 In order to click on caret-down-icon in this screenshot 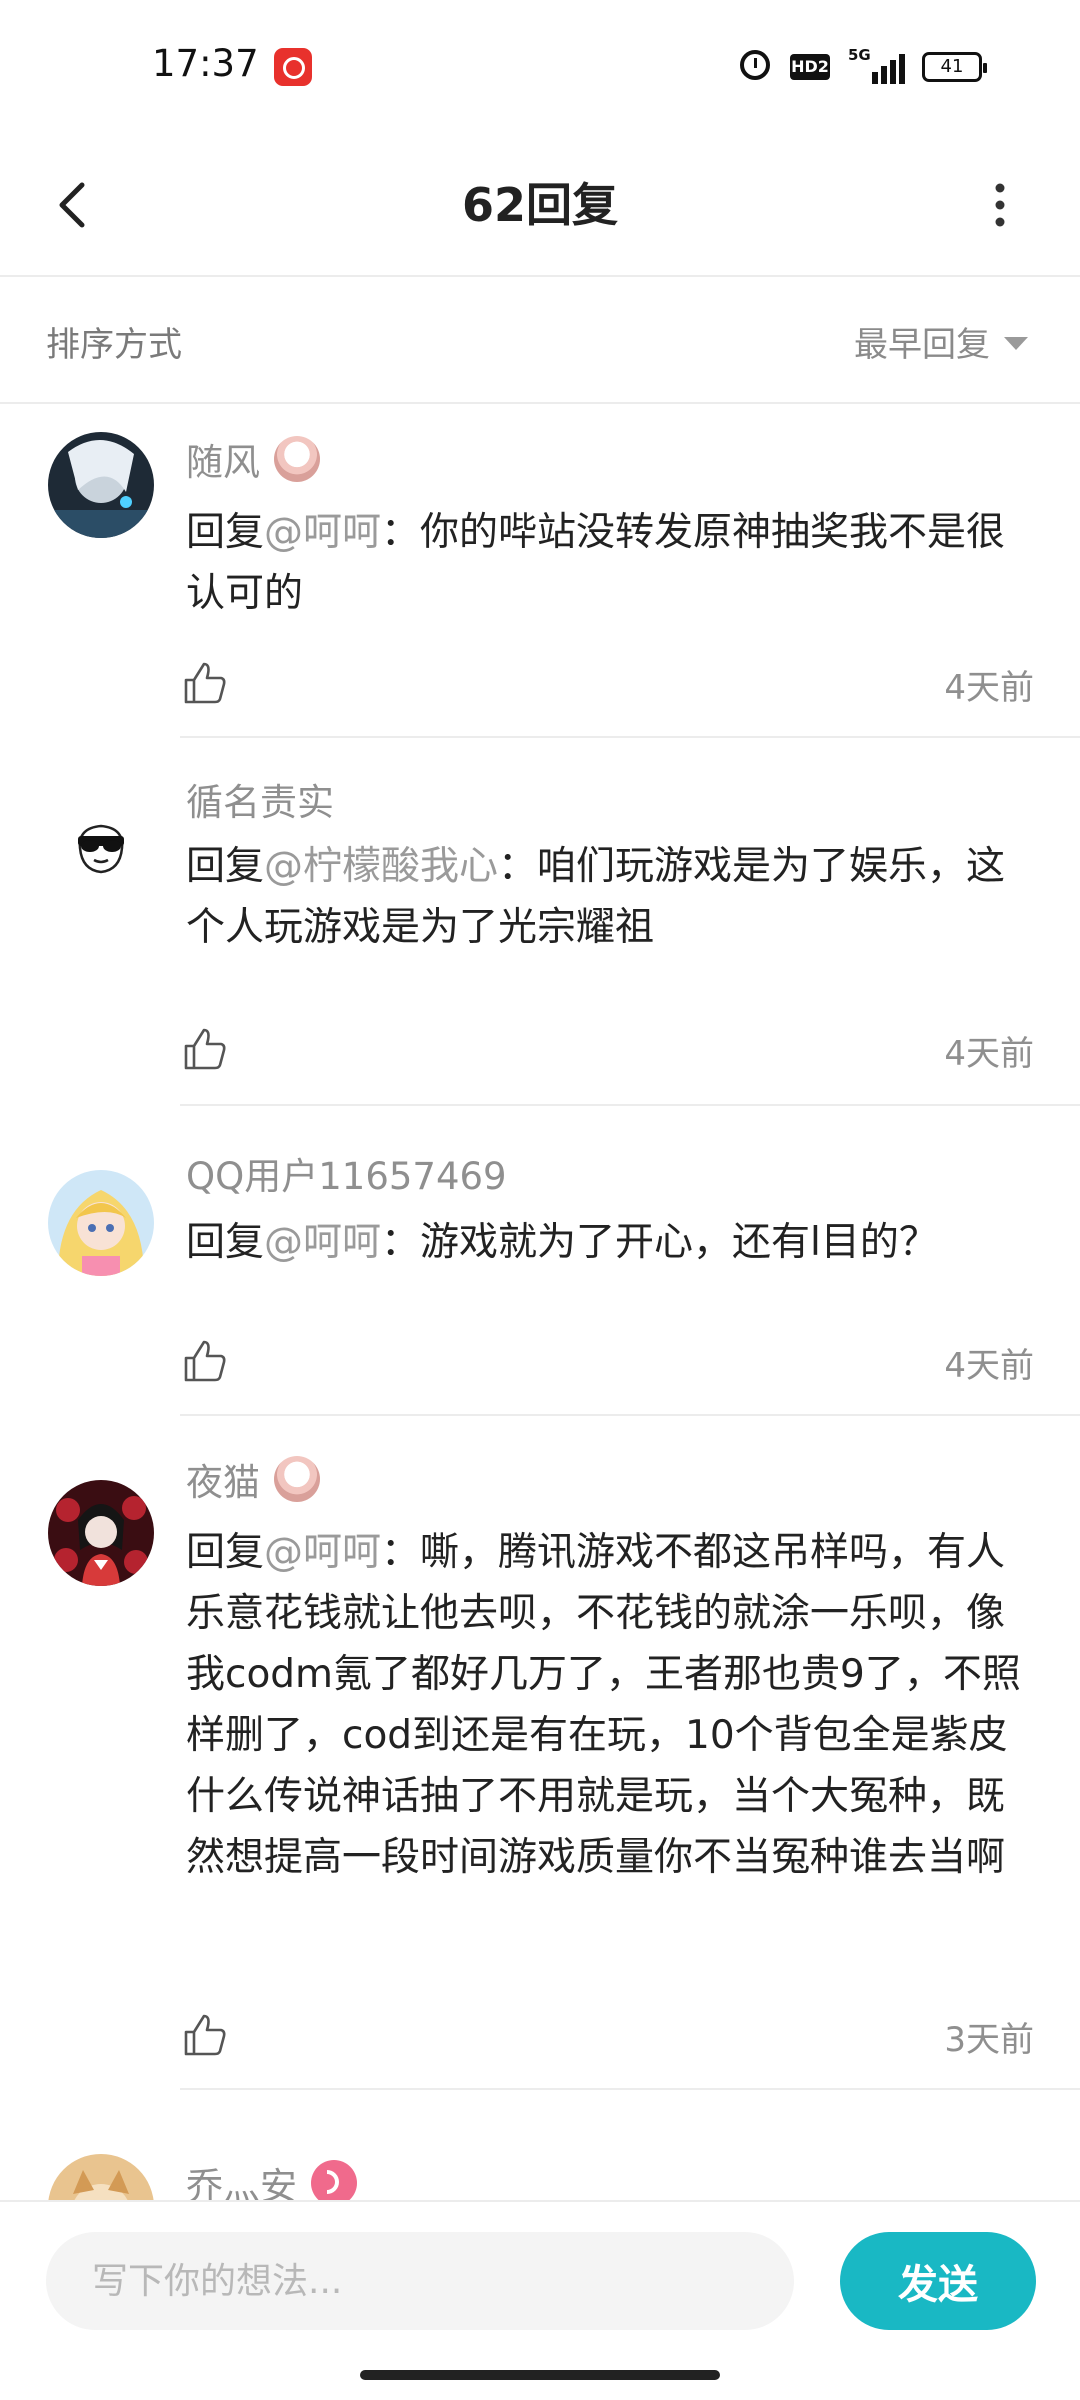, I will do `click(1016, 343)`.